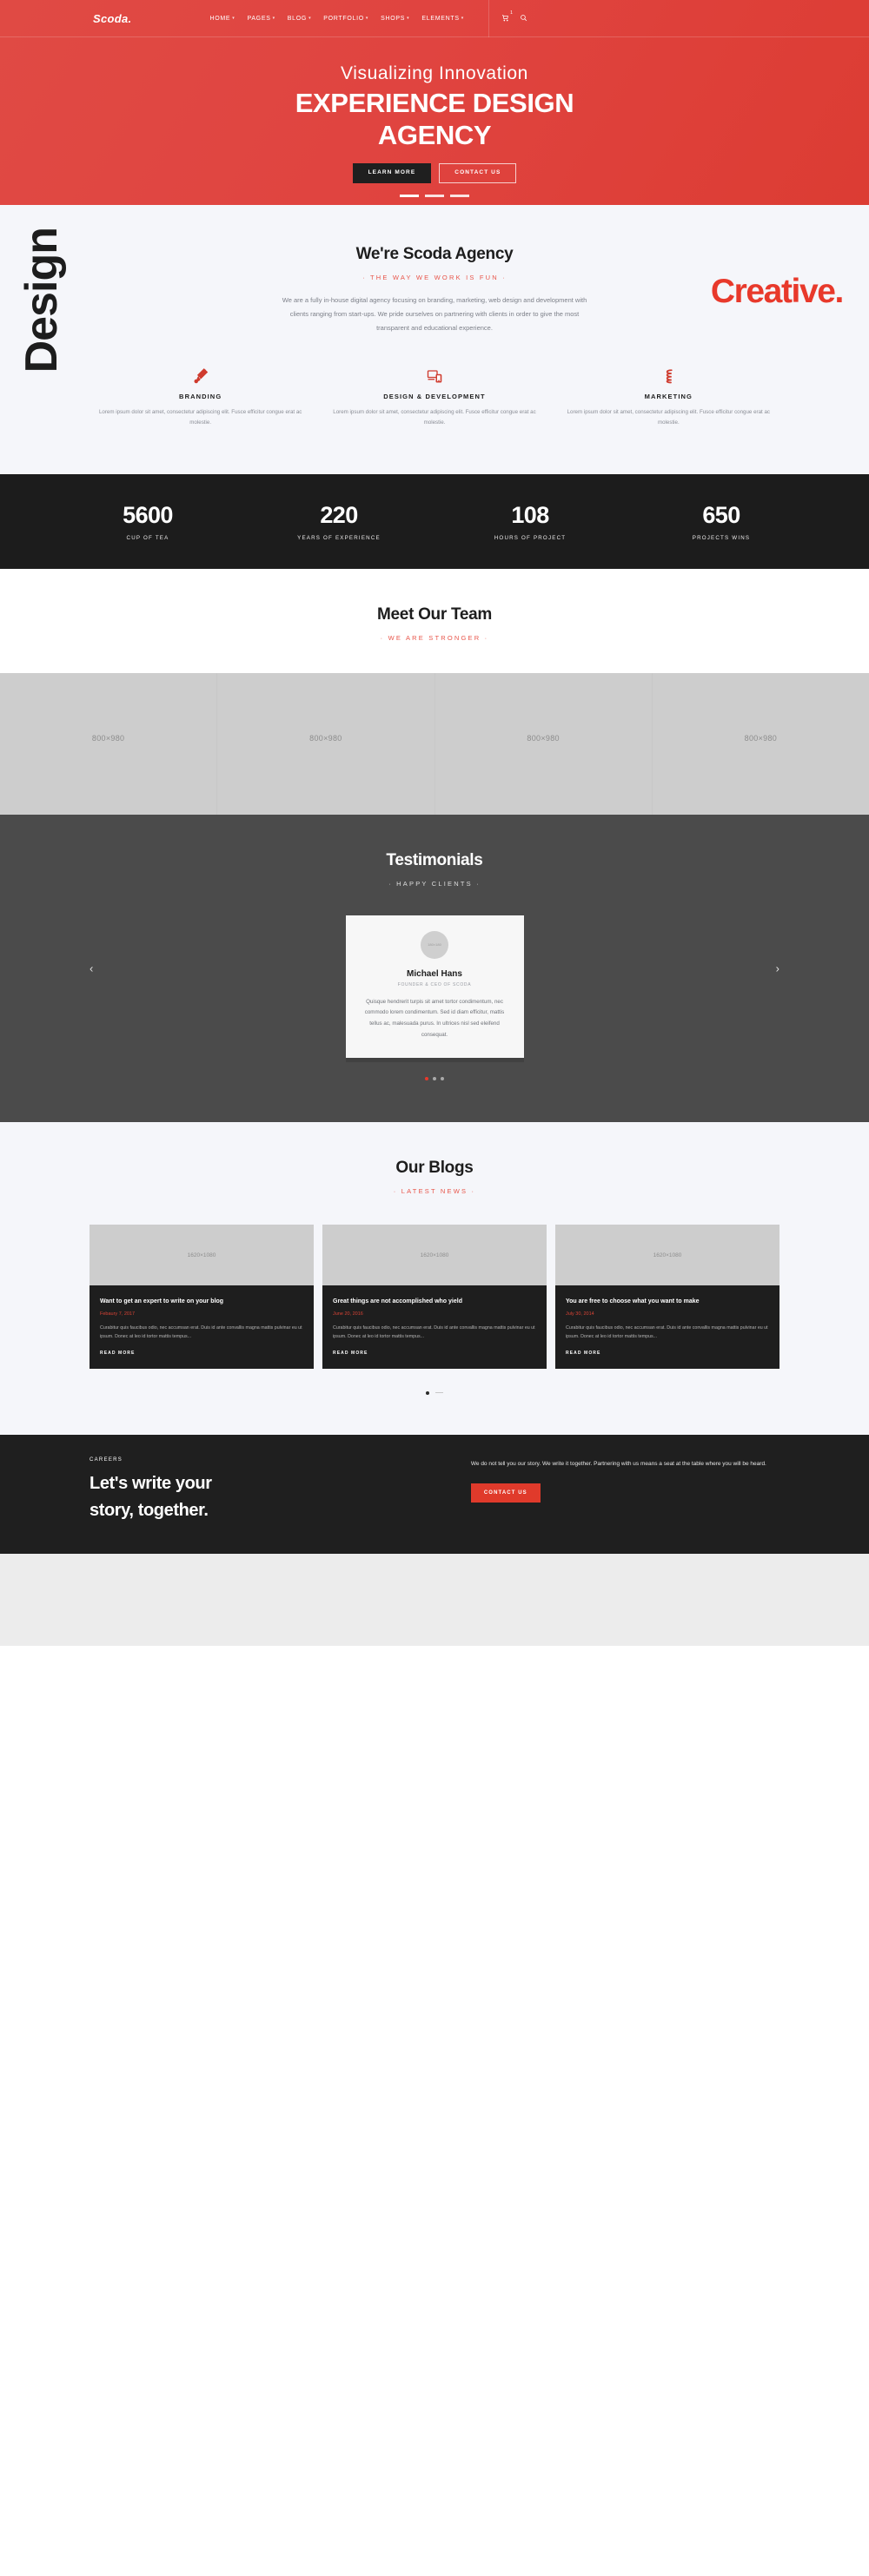  What do you see at coordinates (523, 18) in the screenshot?
I see `search-icon` at bounding box center [523, 18].